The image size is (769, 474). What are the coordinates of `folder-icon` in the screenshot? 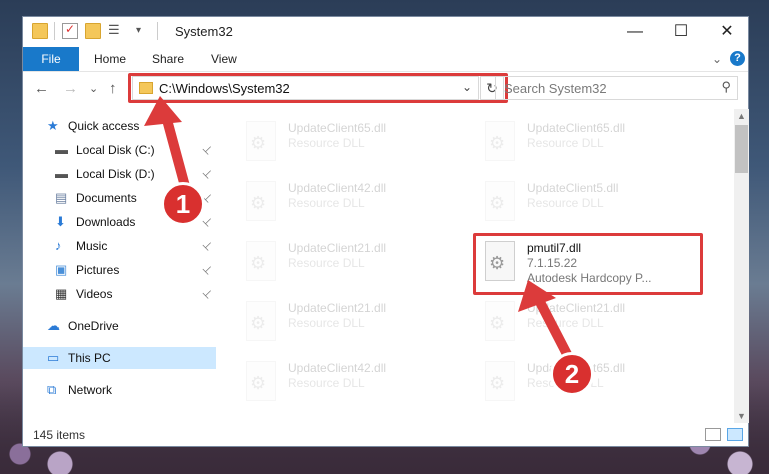 It's located at (40, 31).